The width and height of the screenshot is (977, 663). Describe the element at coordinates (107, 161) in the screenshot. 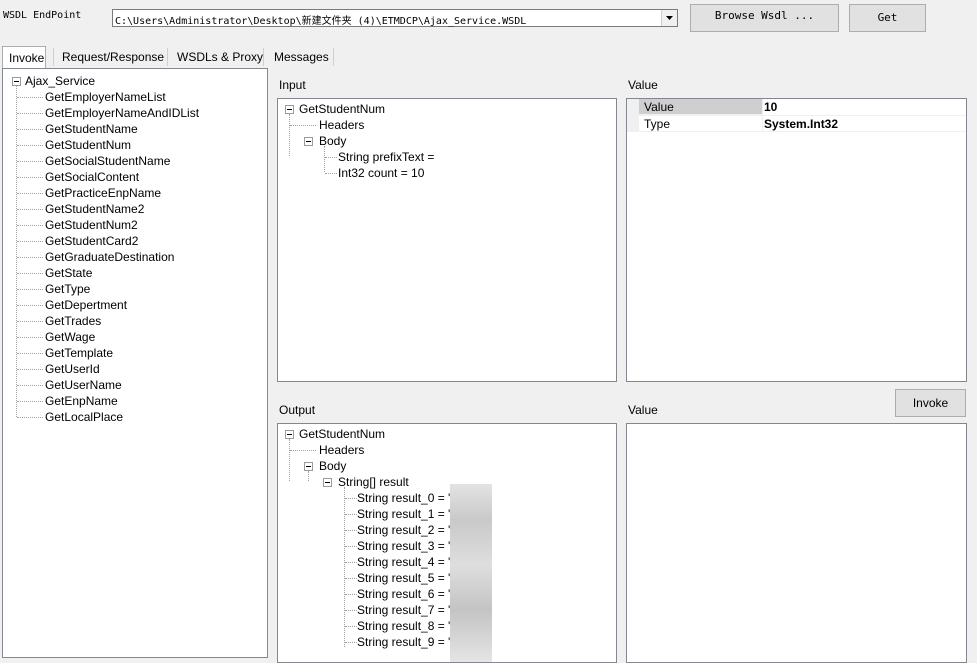

I see `method-item: GetSocialStudentName` at that location.